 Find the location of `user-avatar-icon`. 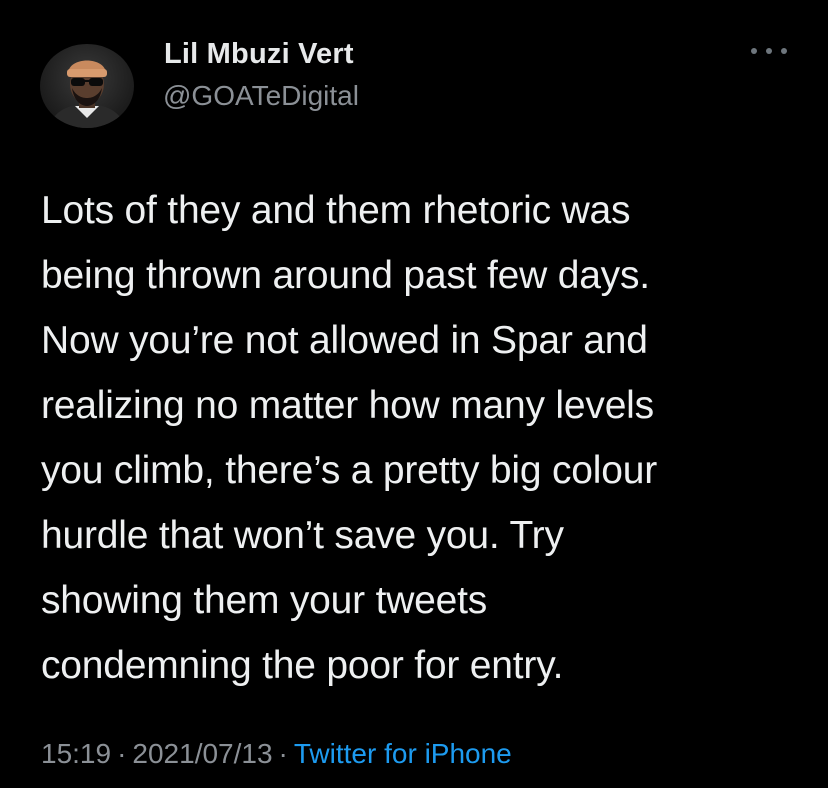

user-avatar-icon is located at coordinates (87, 94).